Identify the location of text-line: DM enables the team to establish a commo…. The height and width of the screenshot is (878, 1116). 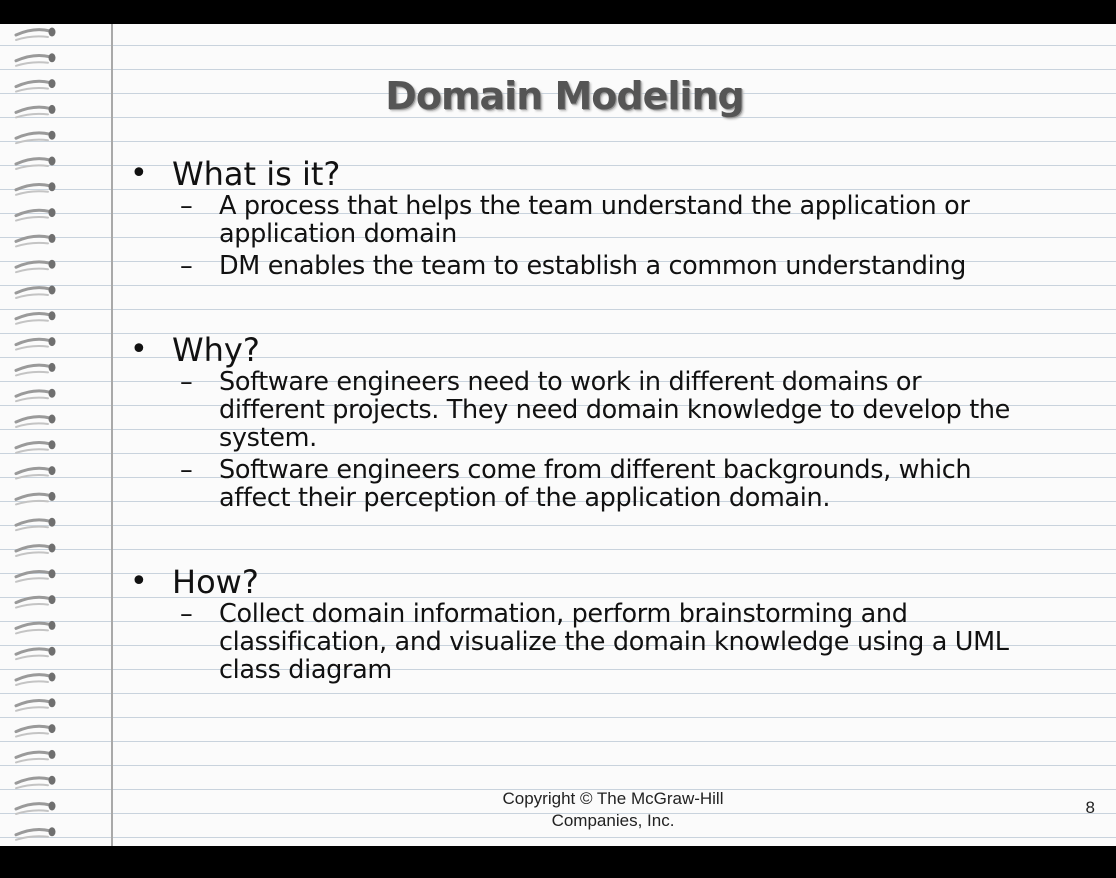
(593, 266).